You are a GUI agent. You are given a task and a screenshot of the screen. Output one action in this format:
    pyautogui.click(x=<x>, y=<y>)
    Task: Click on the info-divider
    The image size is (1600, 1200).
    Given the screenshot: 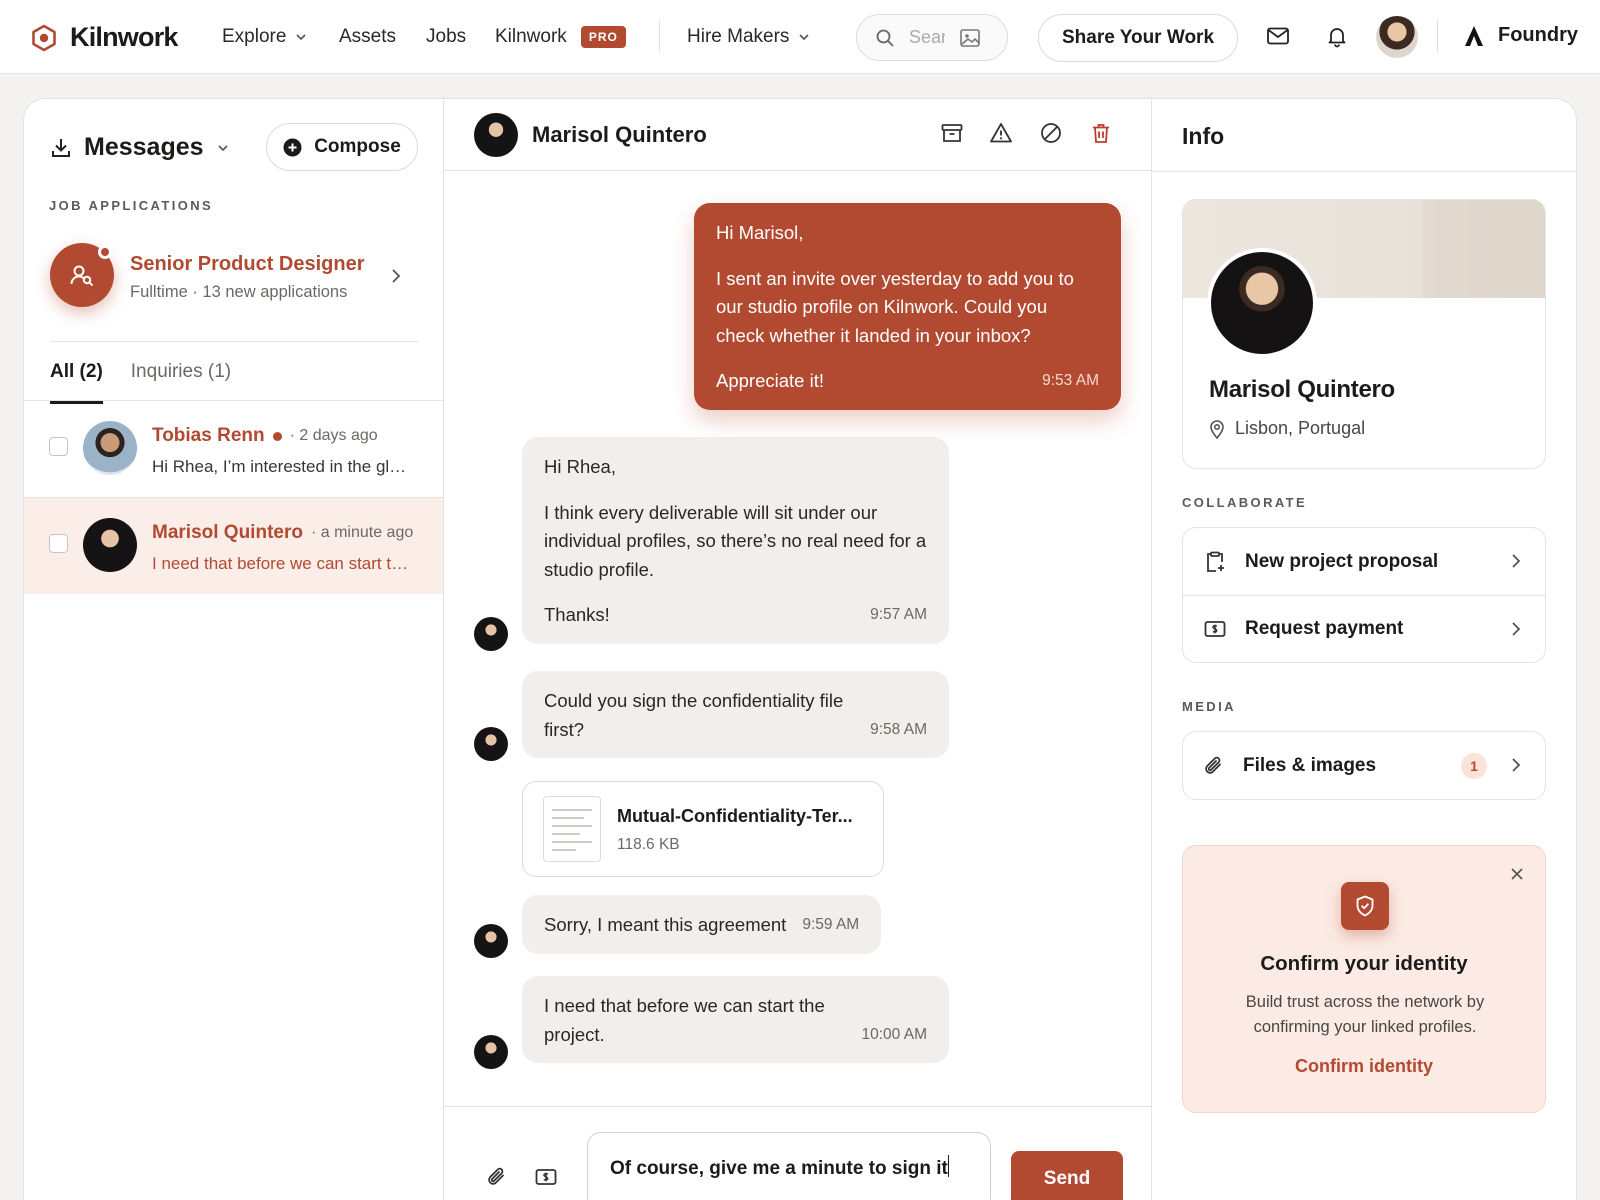 What is the action you would take?
    pyautogui.click(x=1364, y=171)
    